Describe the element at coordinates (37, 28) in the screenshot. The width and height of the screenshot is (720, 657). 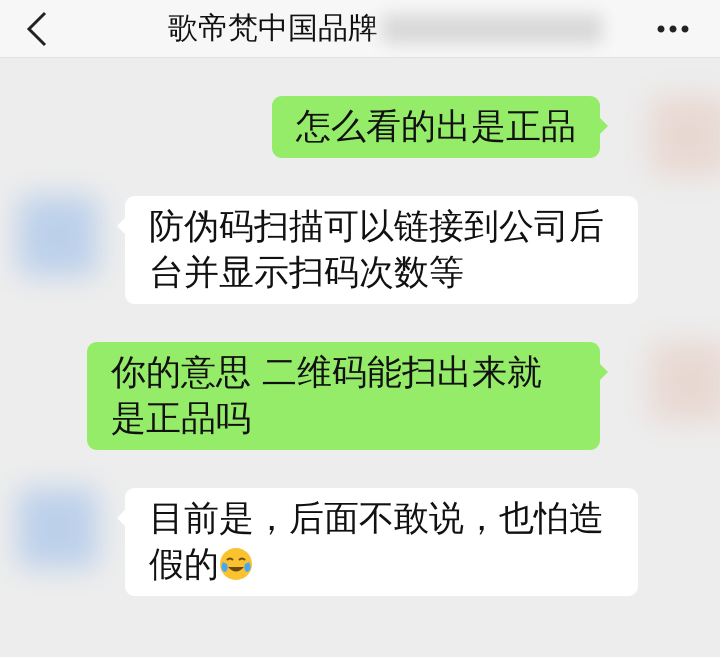
I see `back-icon` at that location.